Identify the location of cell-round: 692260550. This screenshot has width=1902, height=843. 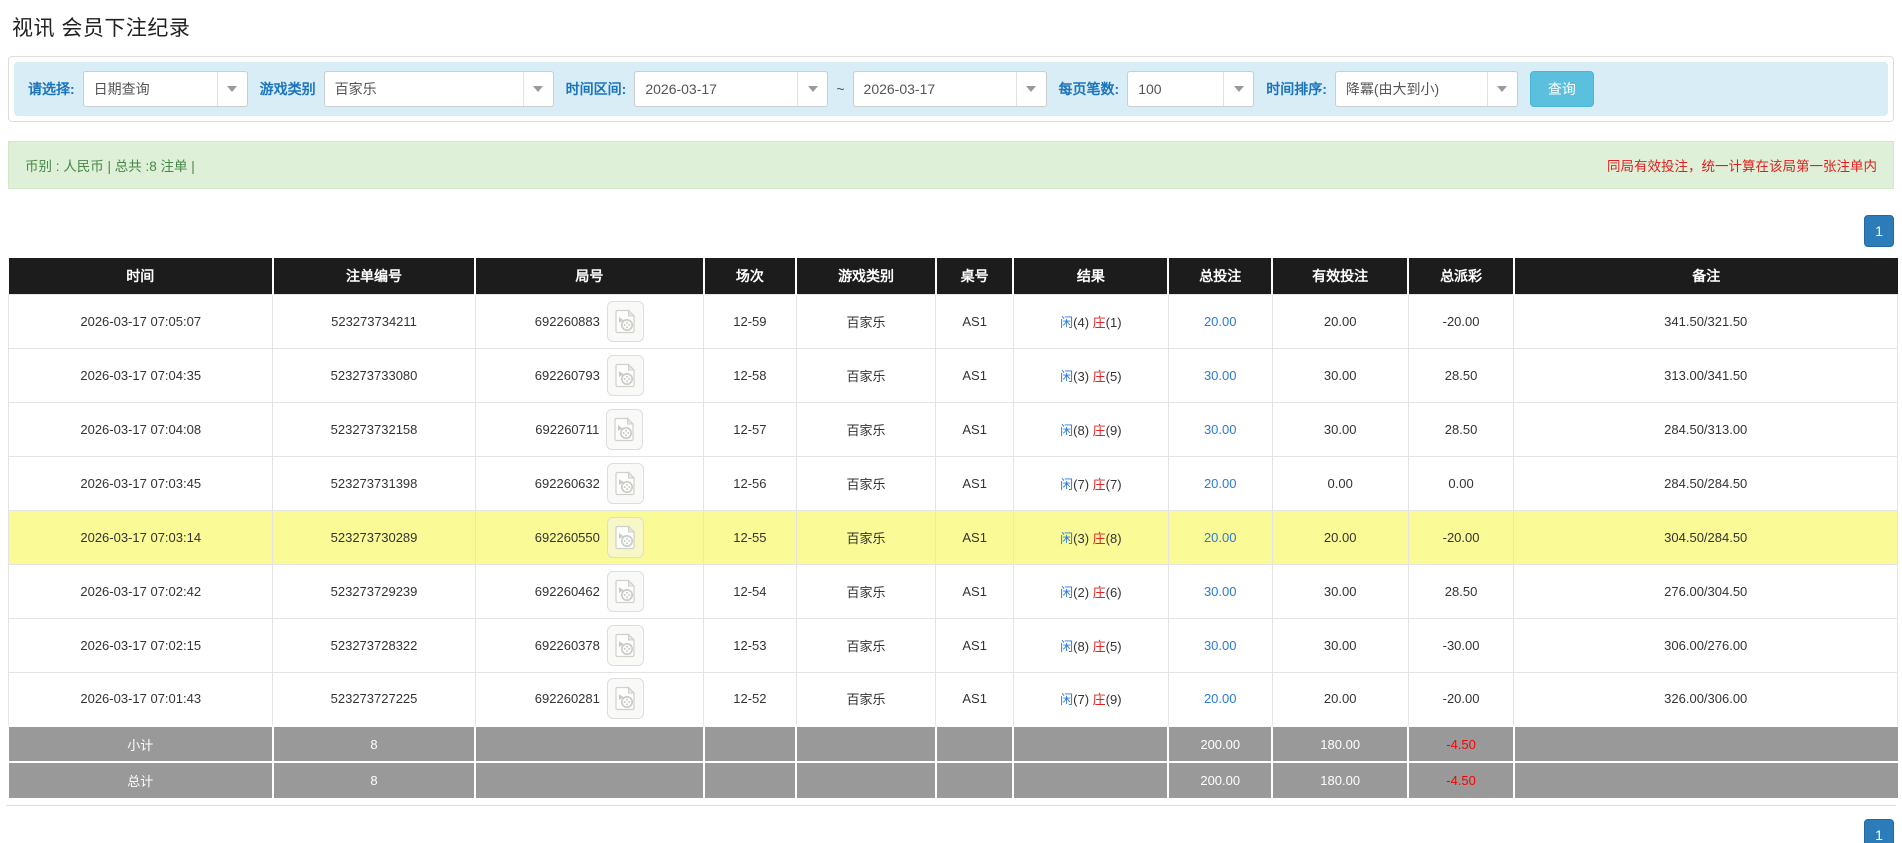
(589, 537).